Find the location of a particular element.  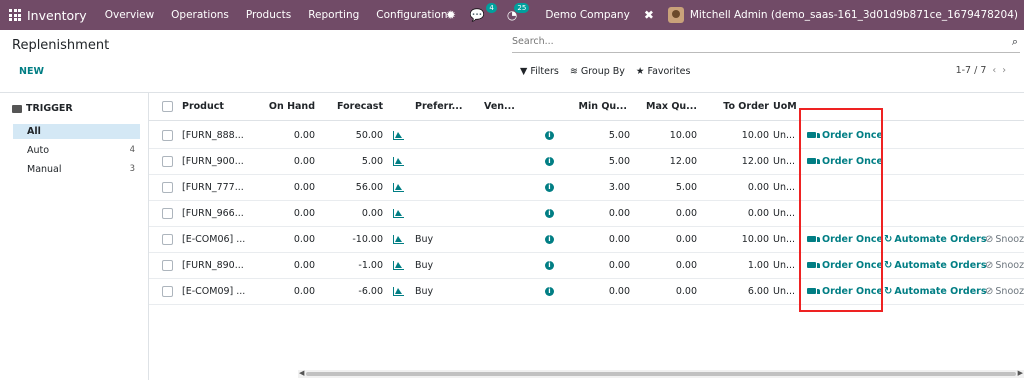

sidebar-item-auto: Auto 4 is located at coordinates (76, 150).